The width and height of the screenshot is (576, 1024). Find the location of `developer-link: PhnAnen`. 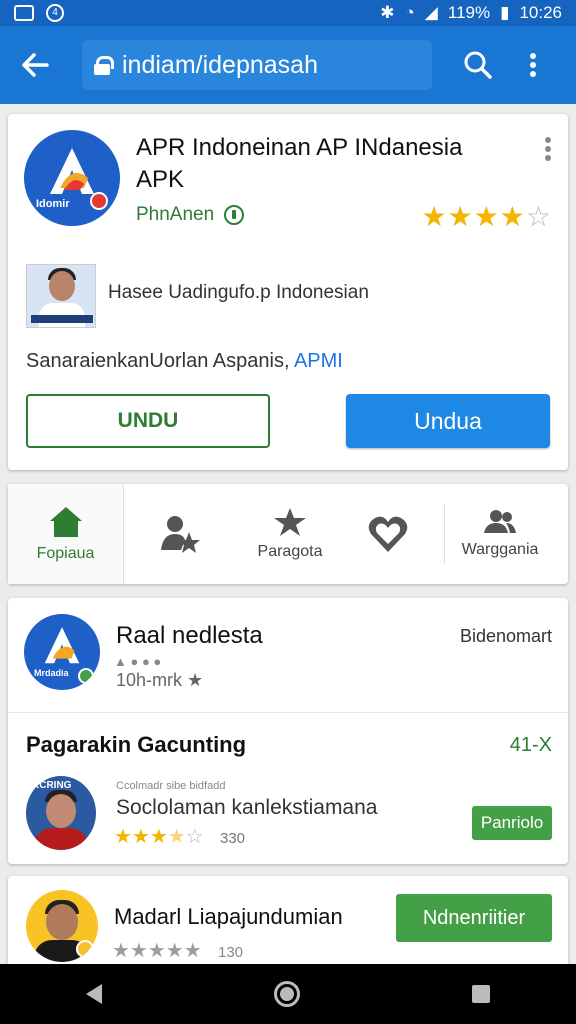

developer-link: PhnAnen is located at coordinates (190, 215).